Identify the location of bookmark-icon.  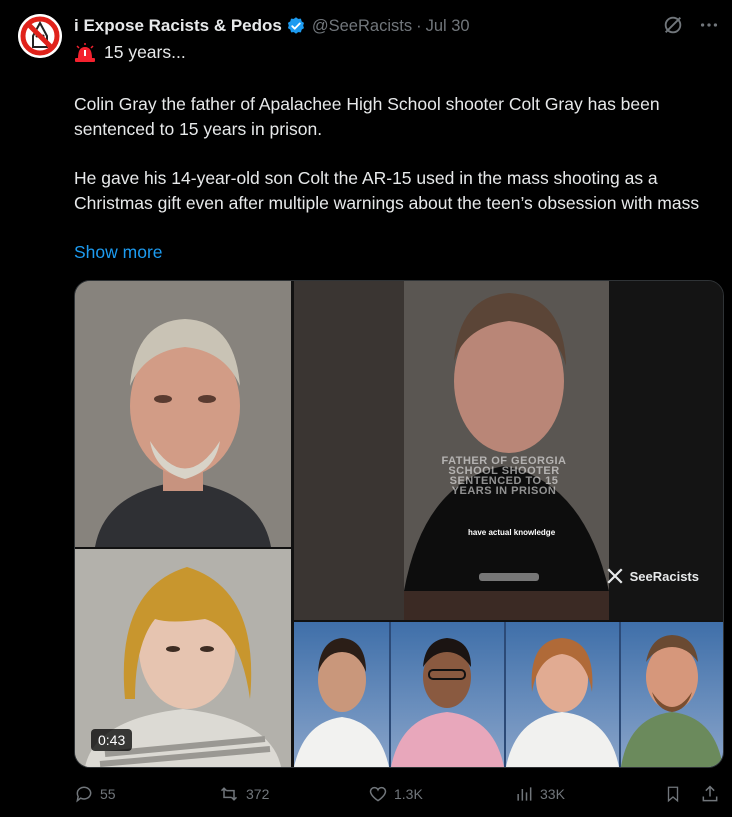
(673, 794).